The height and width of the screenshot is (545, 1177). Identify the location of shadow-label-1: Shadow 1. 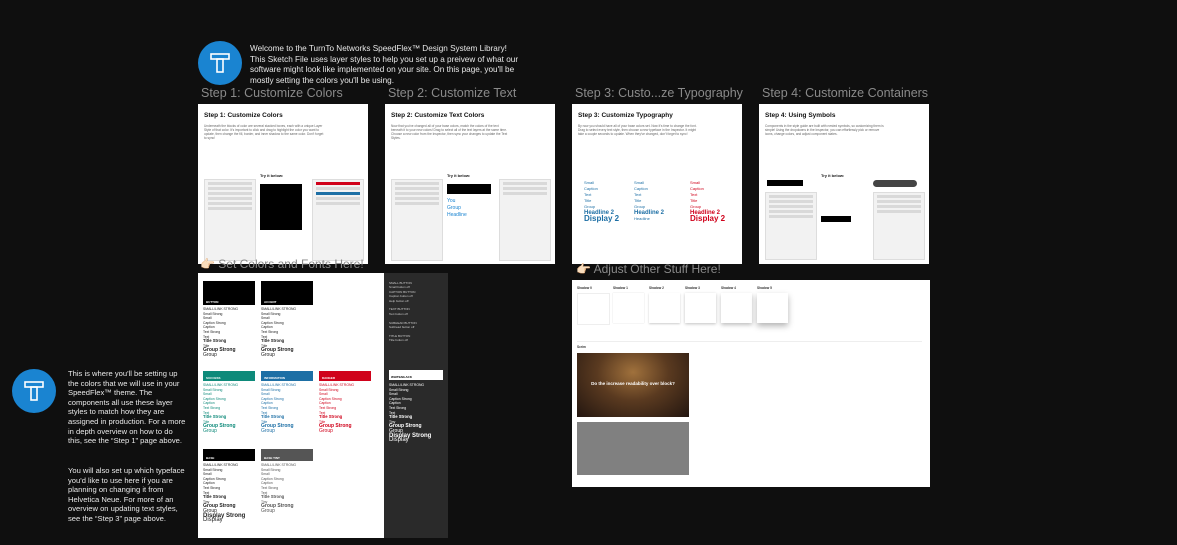
(620, 288).